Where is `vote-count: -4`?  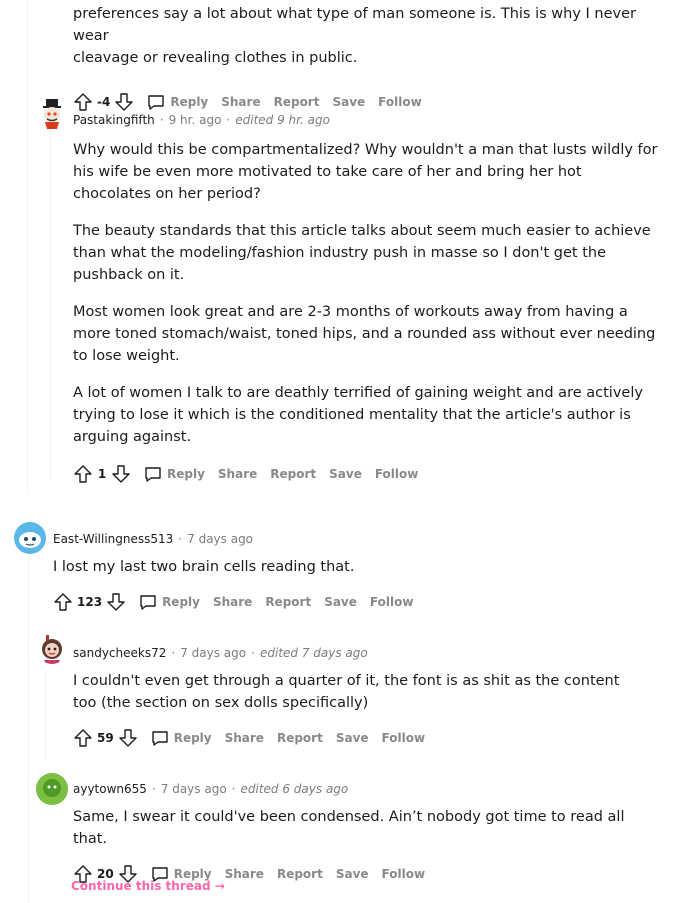 vote-count: -4 is located at coordinates (104, 102).